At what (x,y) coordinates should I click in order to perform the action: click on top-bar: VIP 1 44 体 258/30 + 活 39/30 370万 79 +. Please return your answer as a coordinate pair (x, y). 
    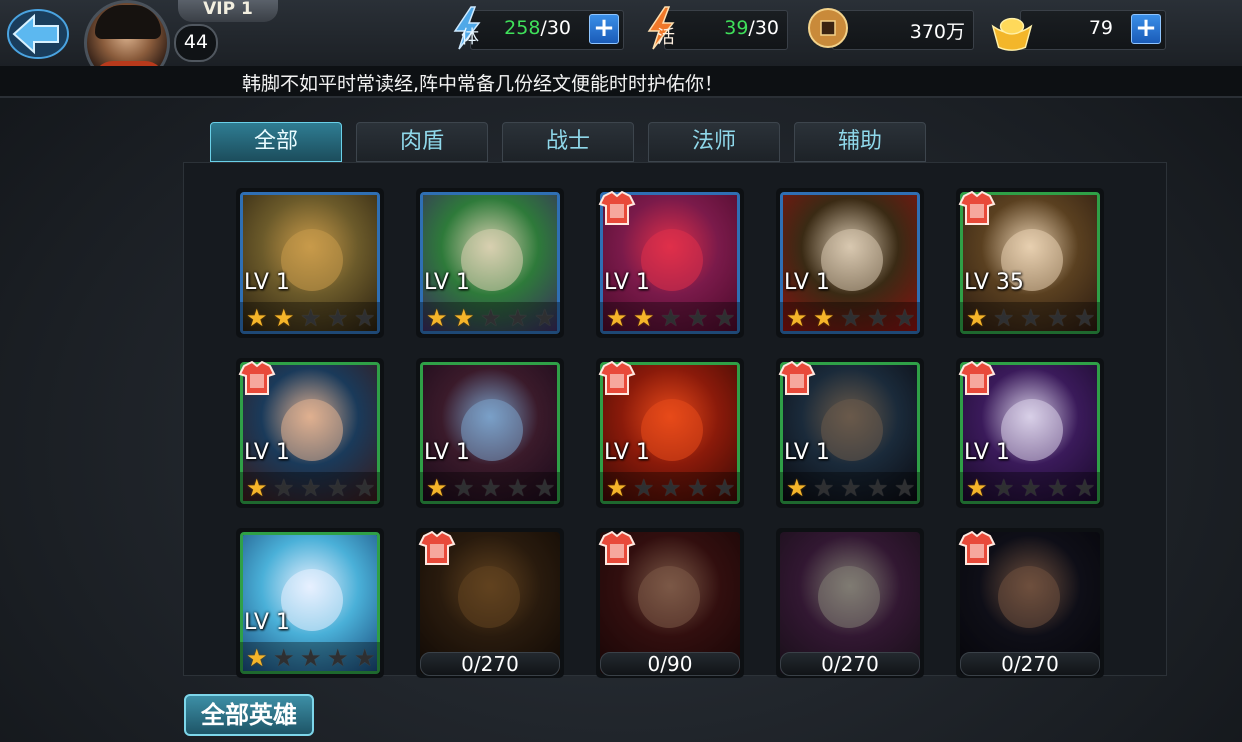
    Looking at the image, I should click on (621, 43).